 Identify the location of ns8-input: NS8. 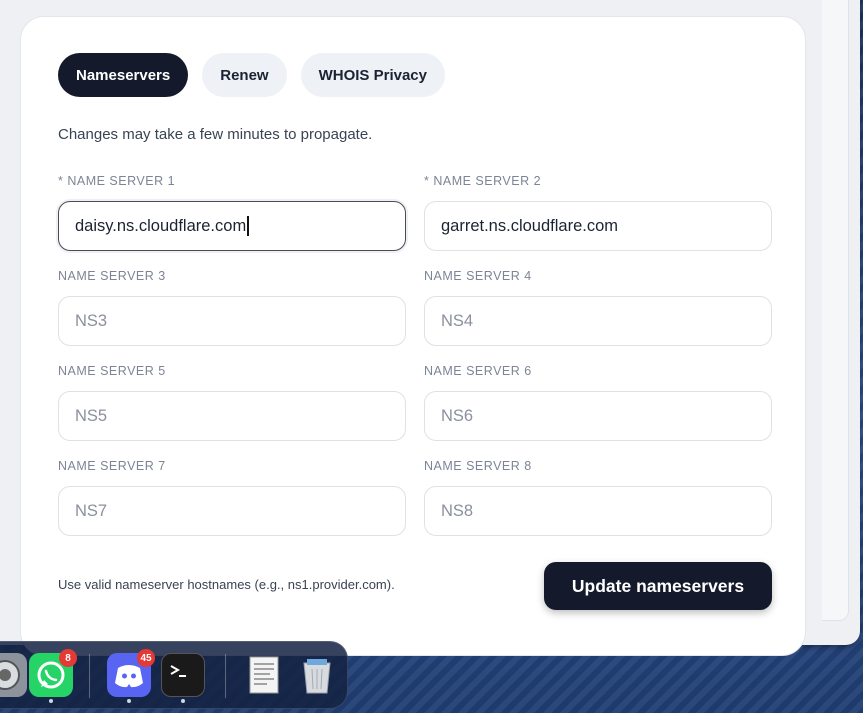
(598, 511).